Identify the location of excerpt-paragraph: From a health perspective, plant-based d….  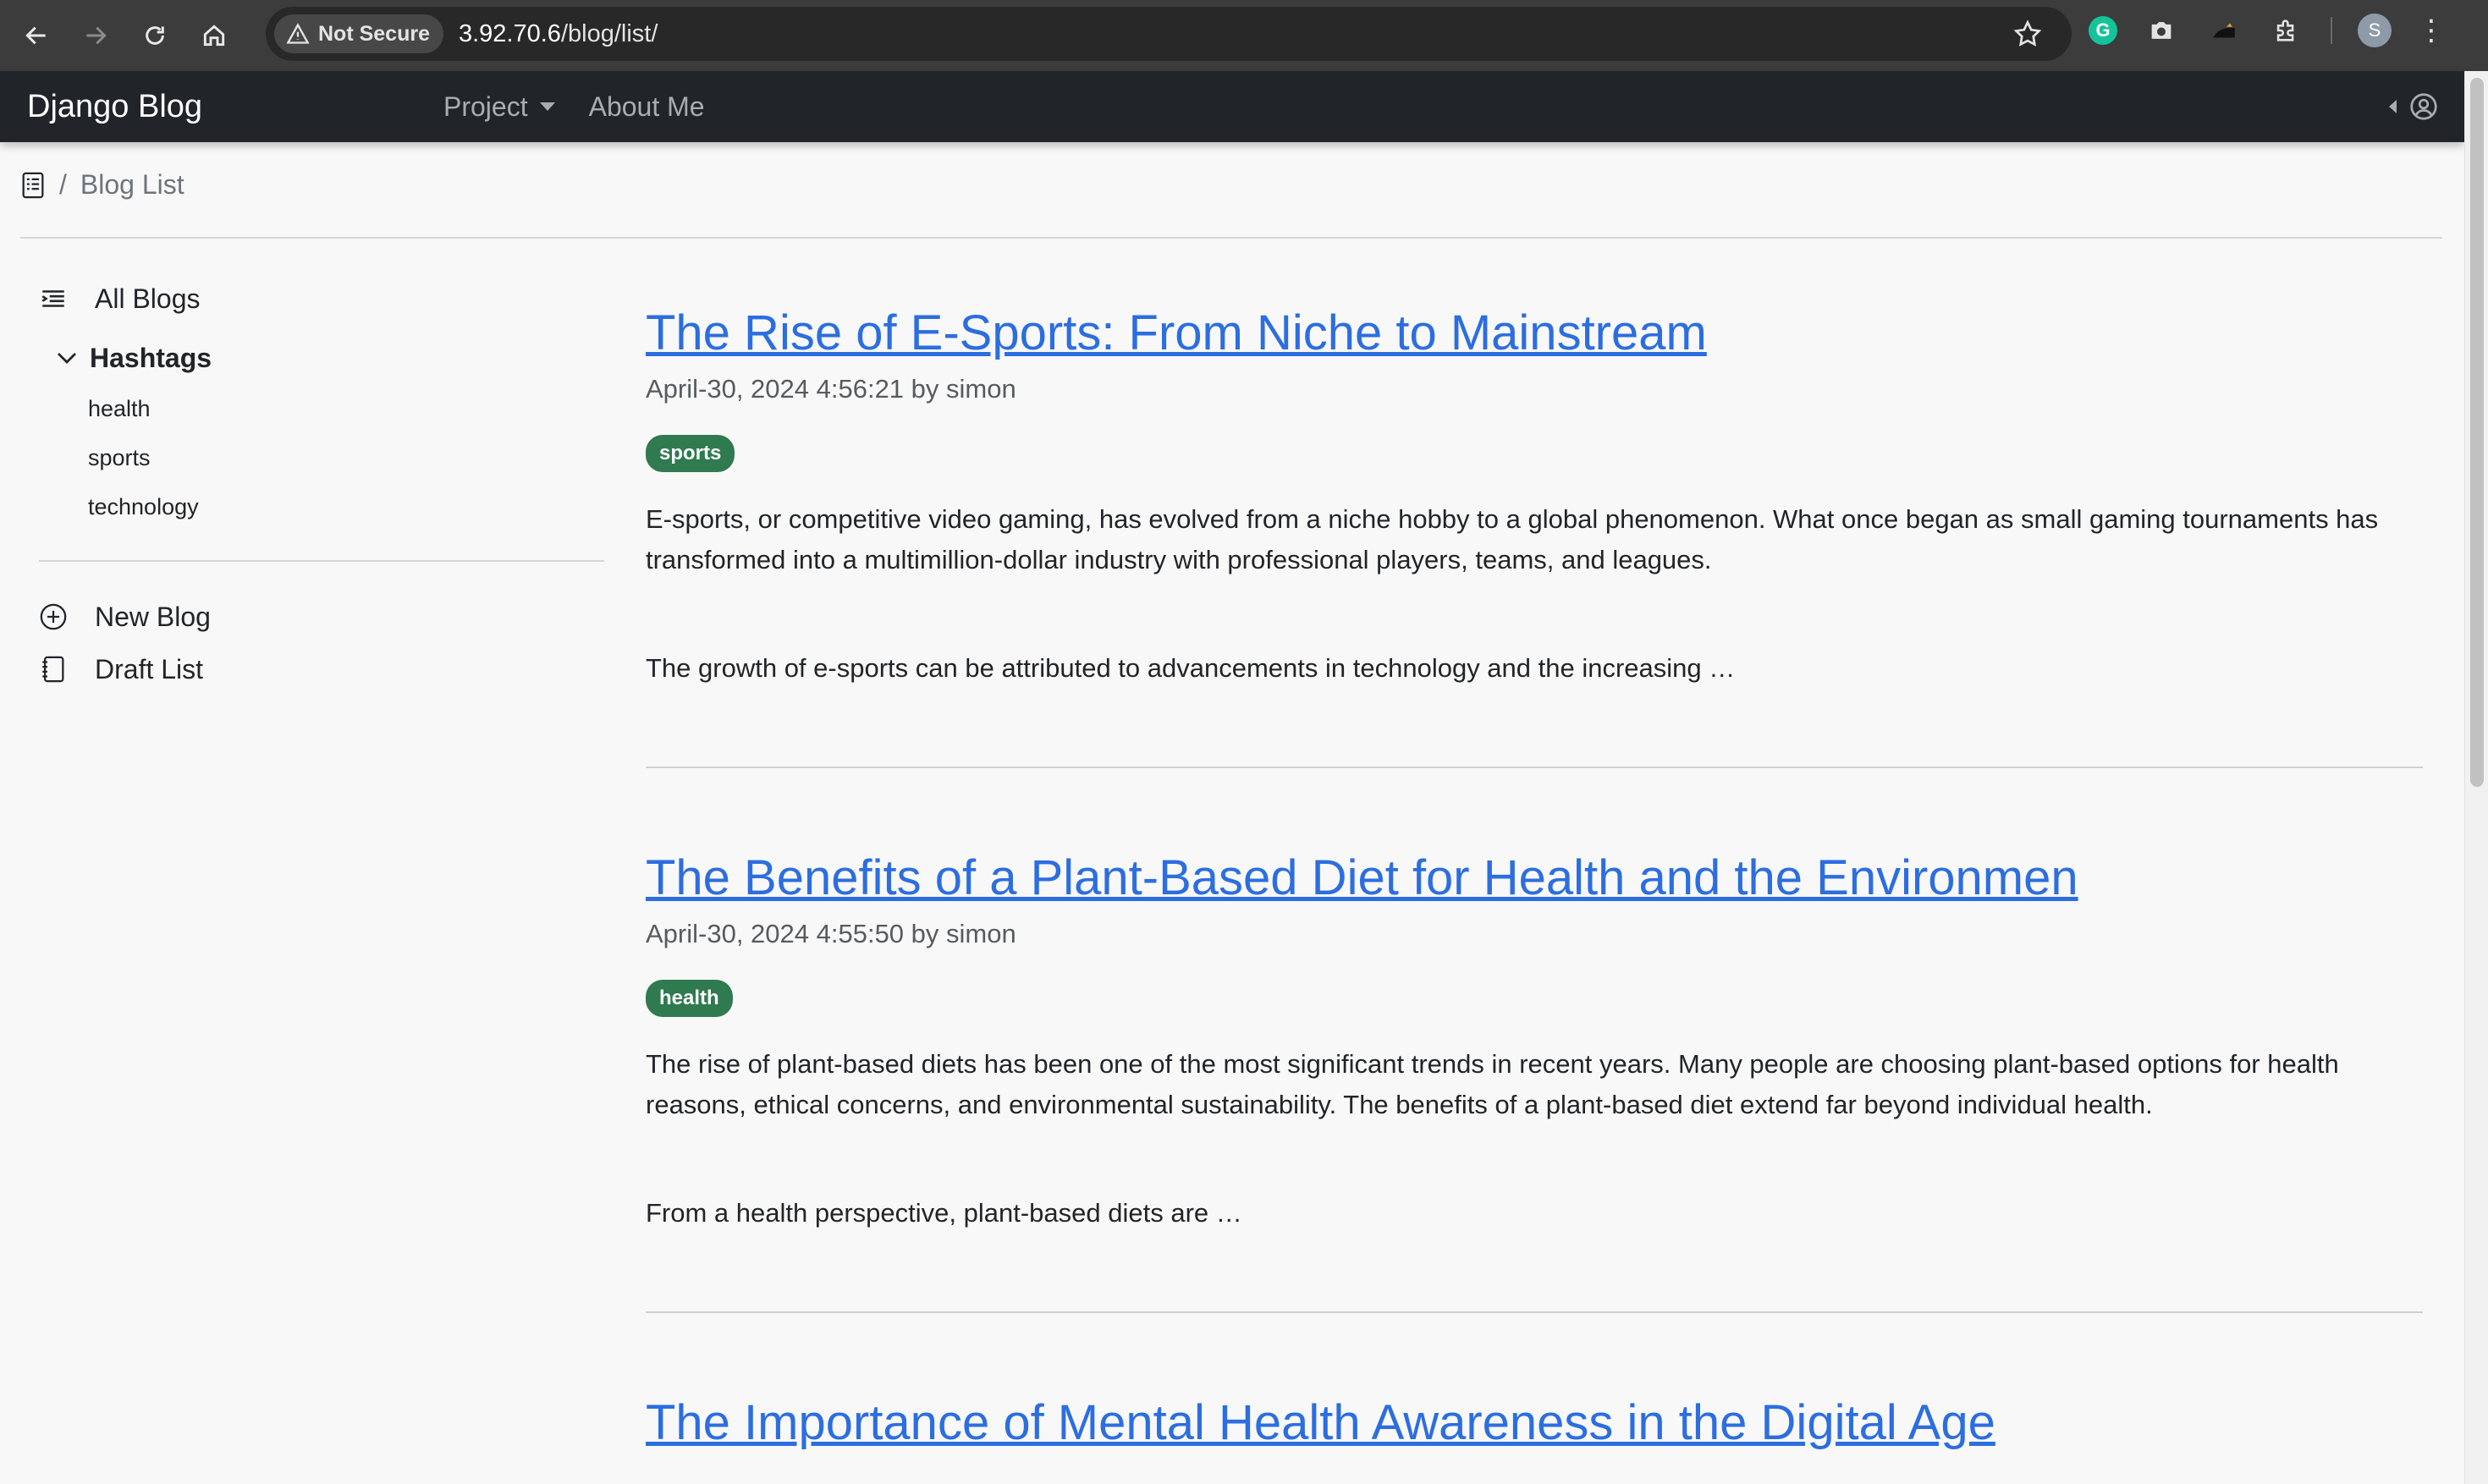
(944, 1213).